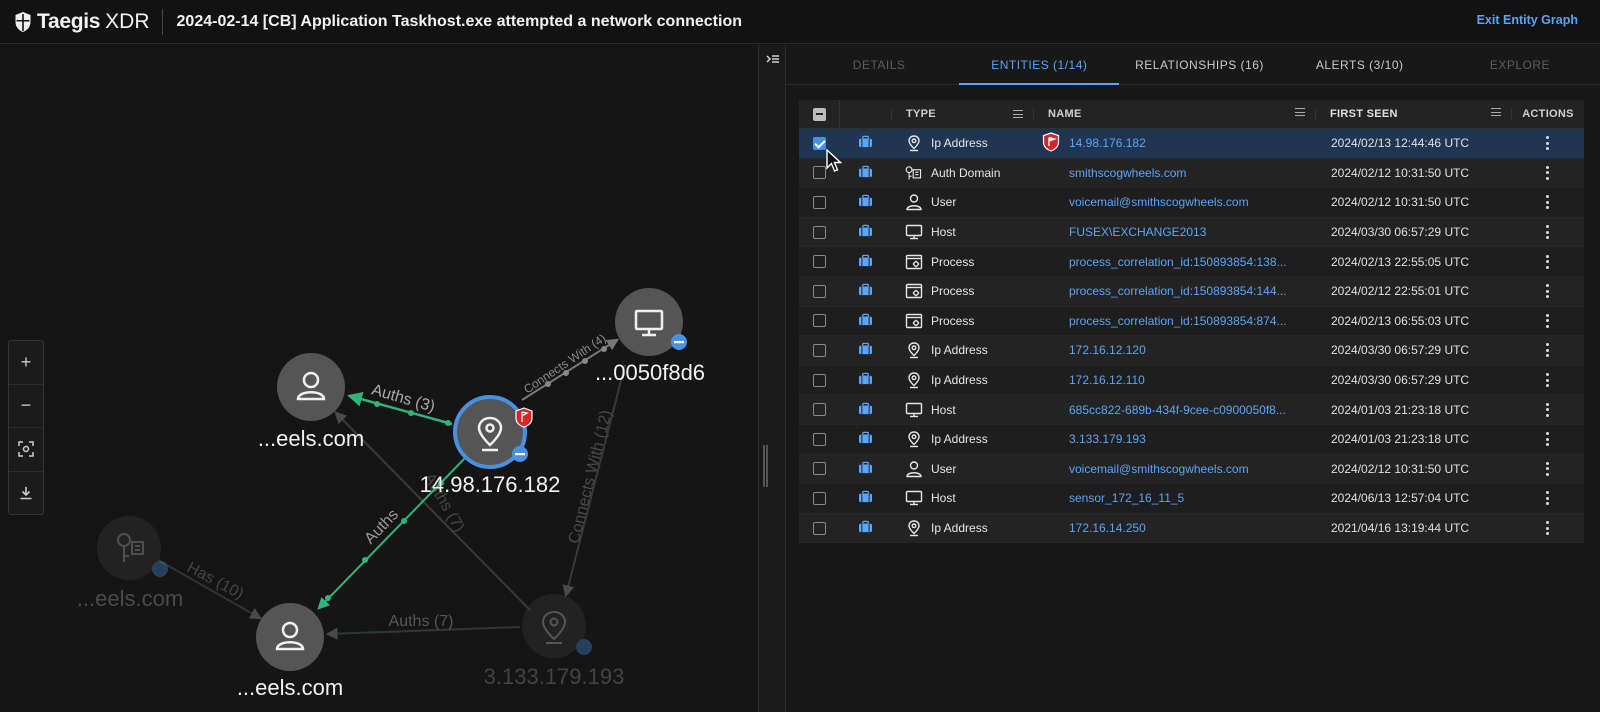 This screenshot has width=1600, height=712. What do you see at coordinates (879, 64) in the screenshot?
I see `tab-details: DETAILS` at bounding box center [879, 64].